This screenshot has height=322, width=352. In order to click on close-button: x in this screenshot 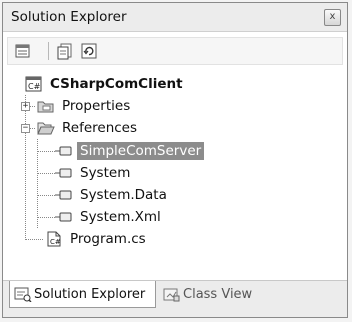, I will do `click(332, 17)`.